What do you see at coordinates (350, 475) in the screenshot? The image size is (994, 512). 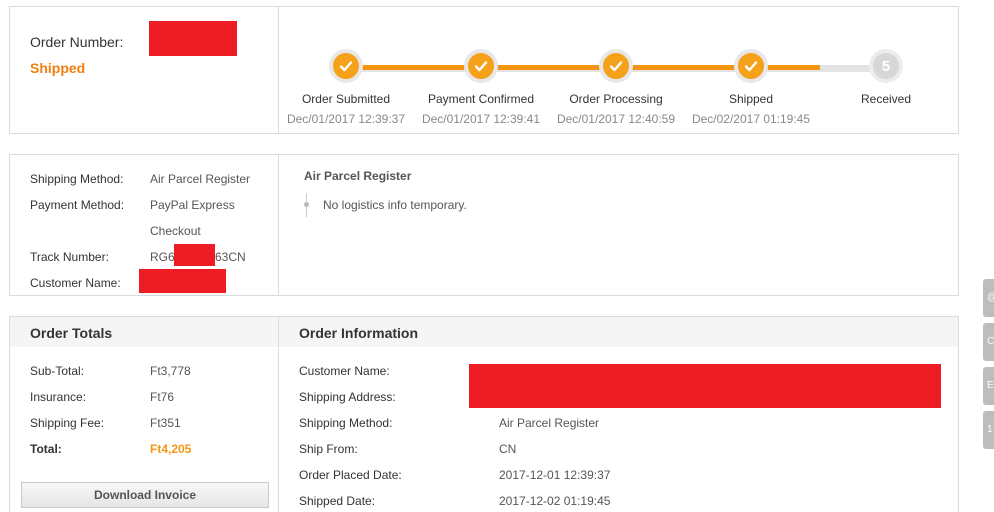 I see `order-placed-date-label: Order Placed Date:` at bounding box center [350, 475].